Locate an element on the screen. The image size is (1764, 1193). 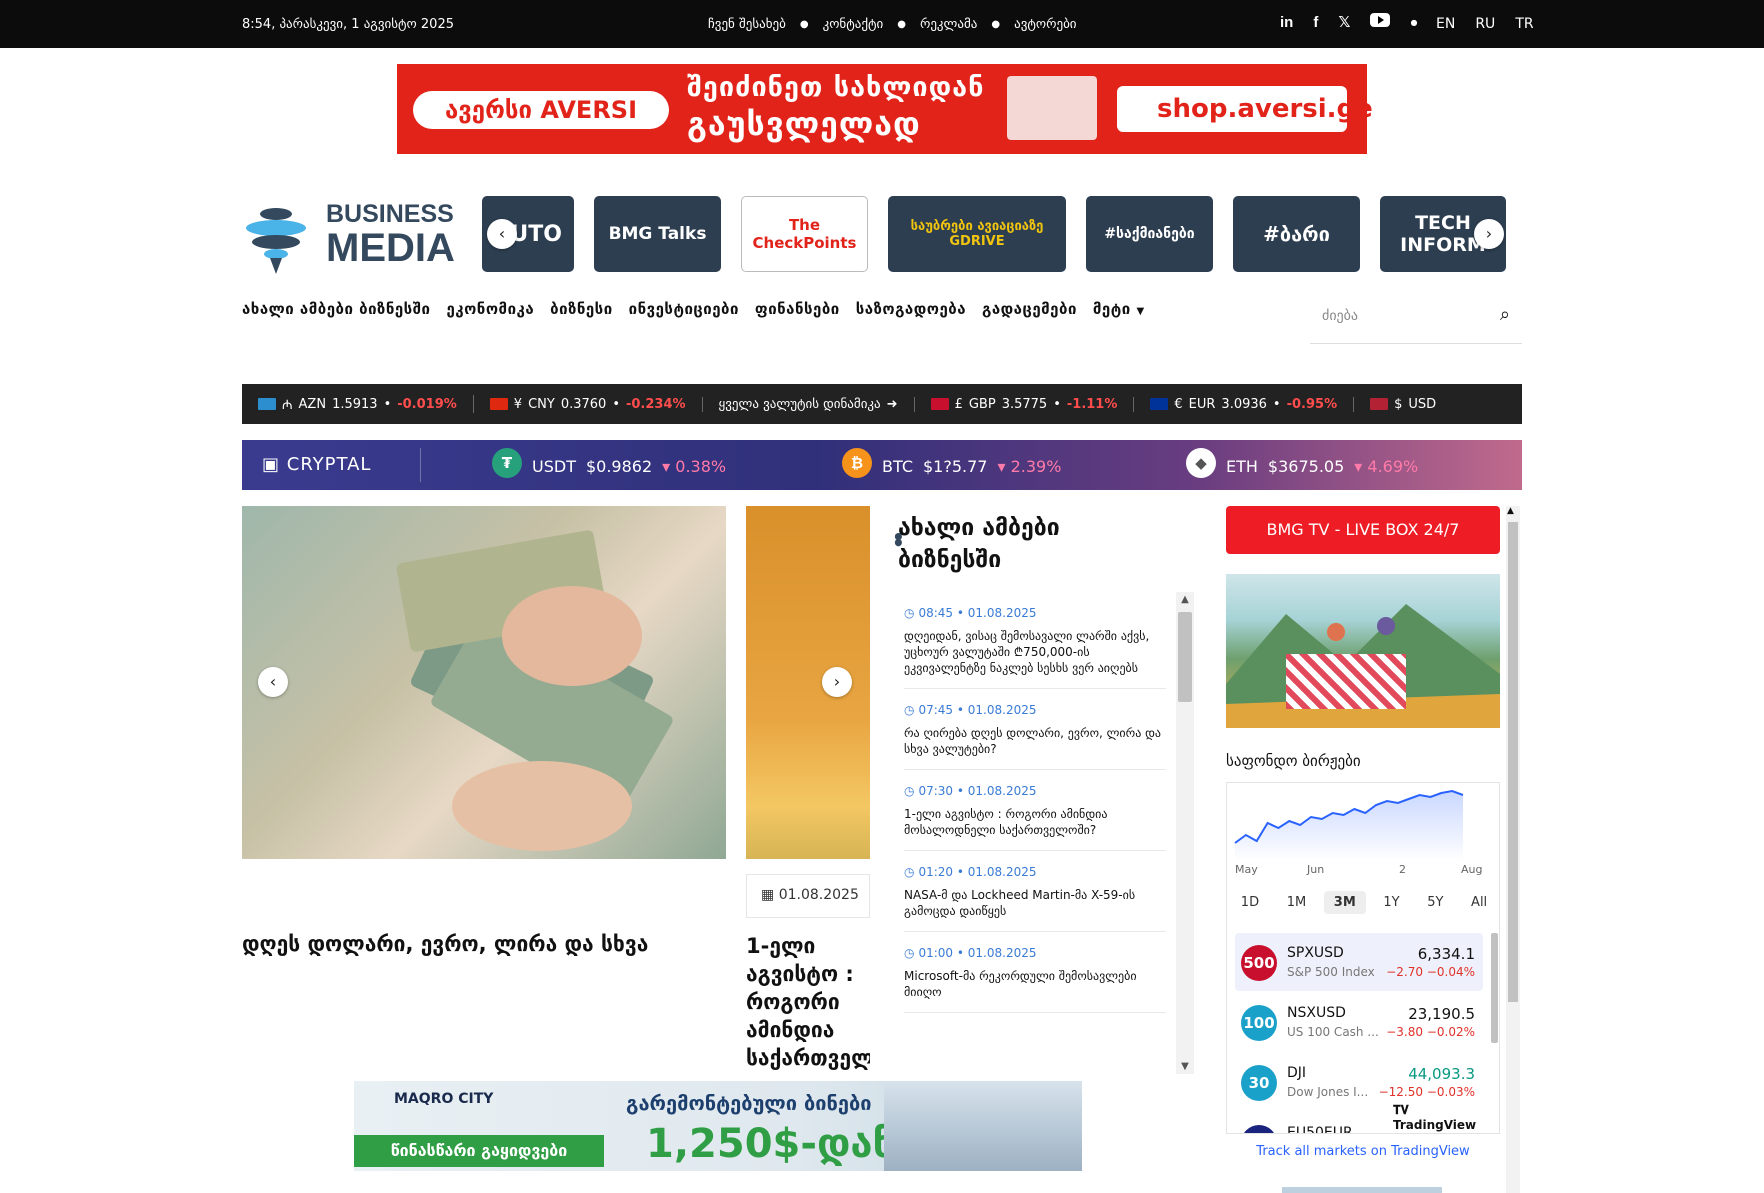
nav-more: მეტი ▼ is located at coordinates (1119, 309).